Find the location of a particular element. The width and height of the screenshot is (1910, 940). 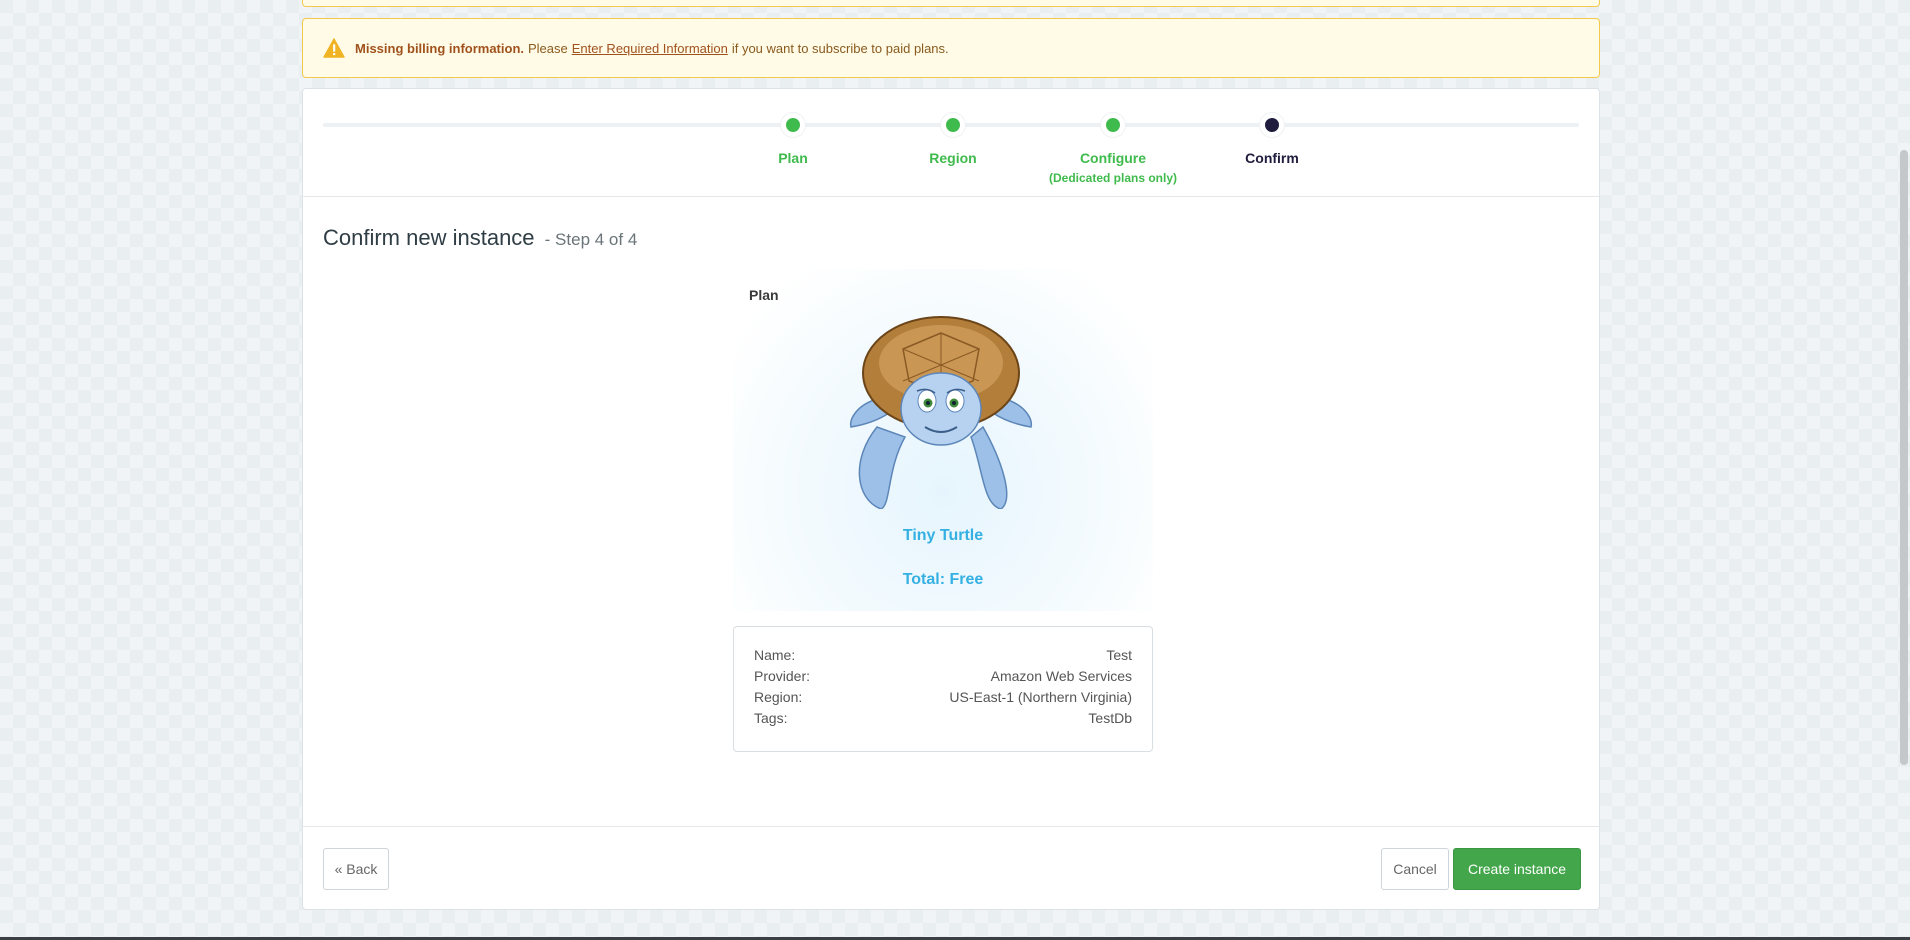

alert-text-before: Please is located at coordinates (548, 48).